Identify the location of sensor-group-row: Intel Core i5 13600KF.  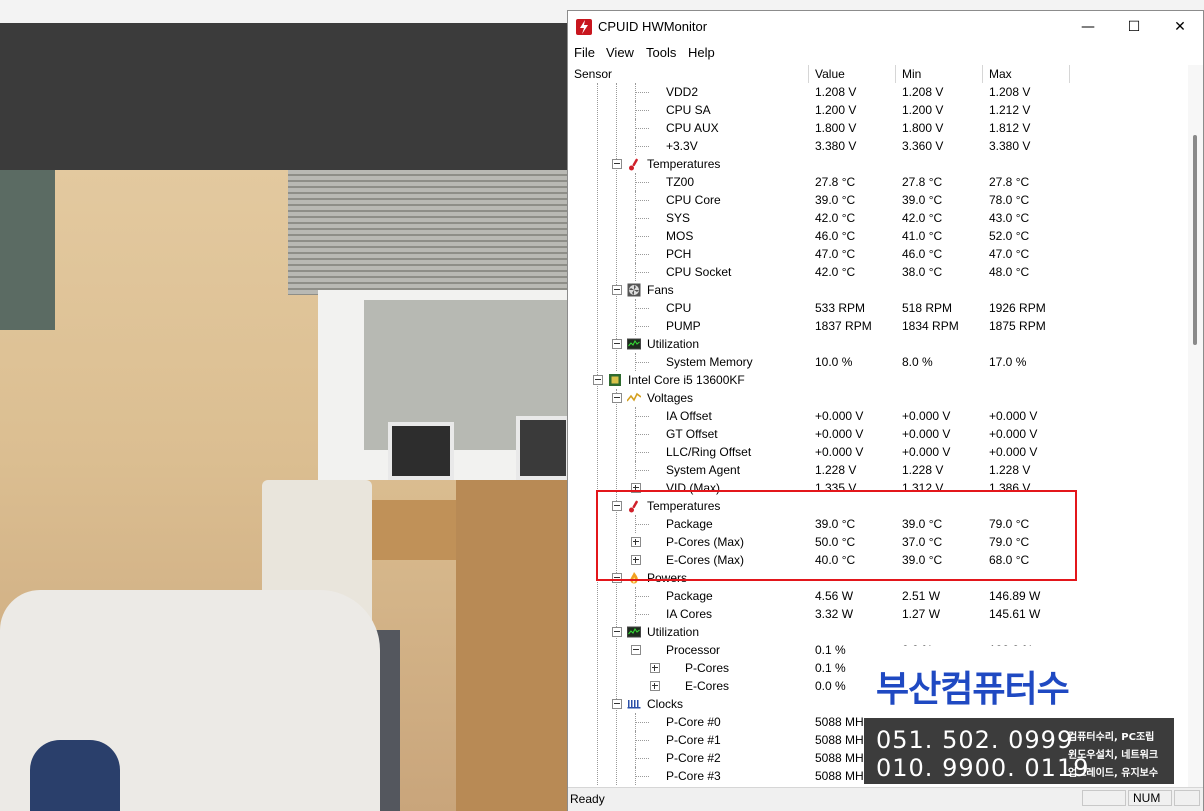
(878, 380).